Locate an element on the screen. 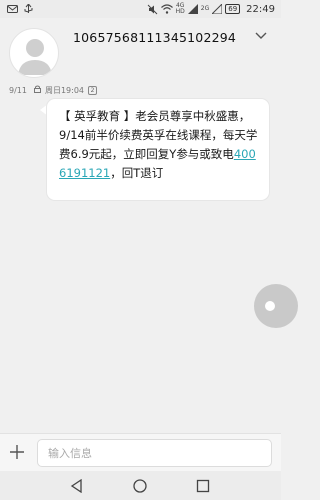 The width and height of the screenshot is (320, 500). recent-apps-icon is located at coordinates (203, 486).